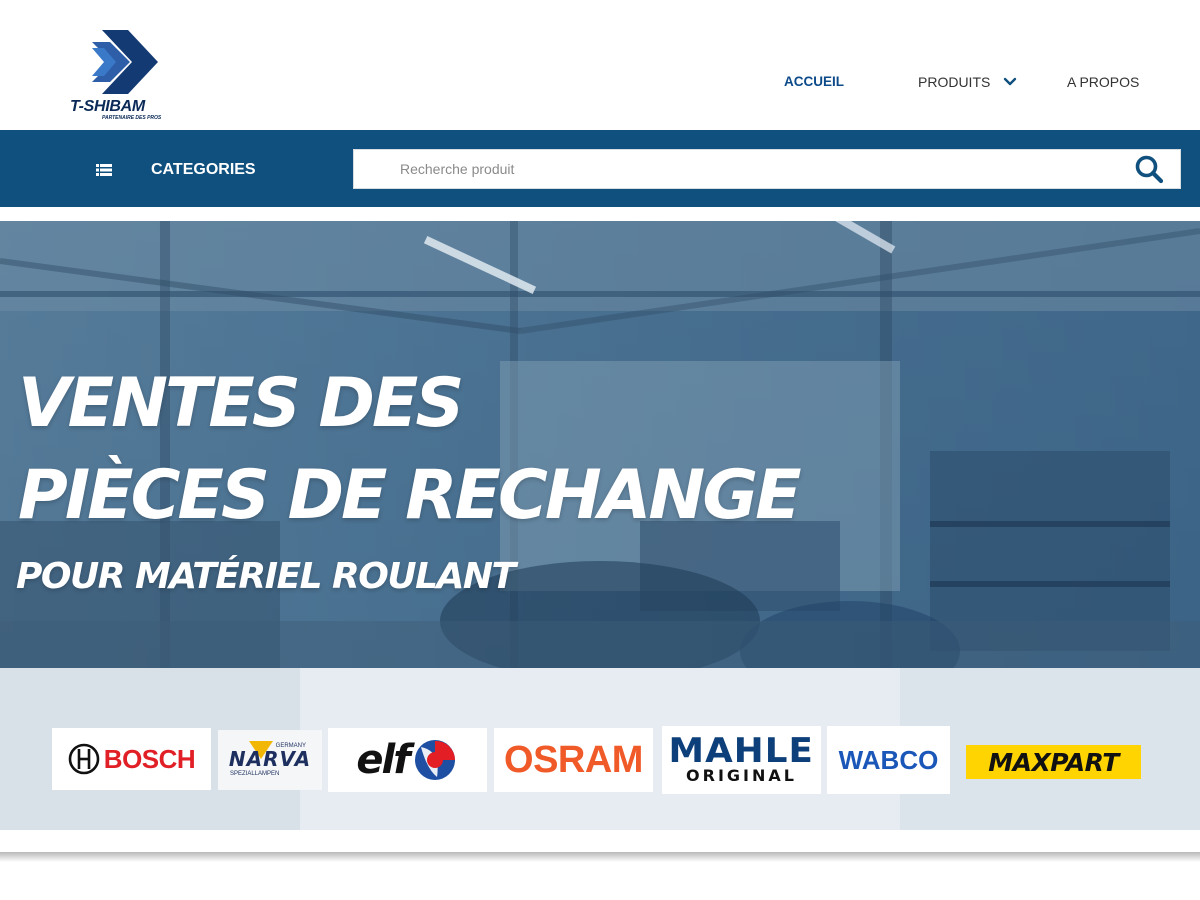  I want to click on brand-narva: GERMANY NARVA SPEZIALLAMPEN, so click(270, 760).